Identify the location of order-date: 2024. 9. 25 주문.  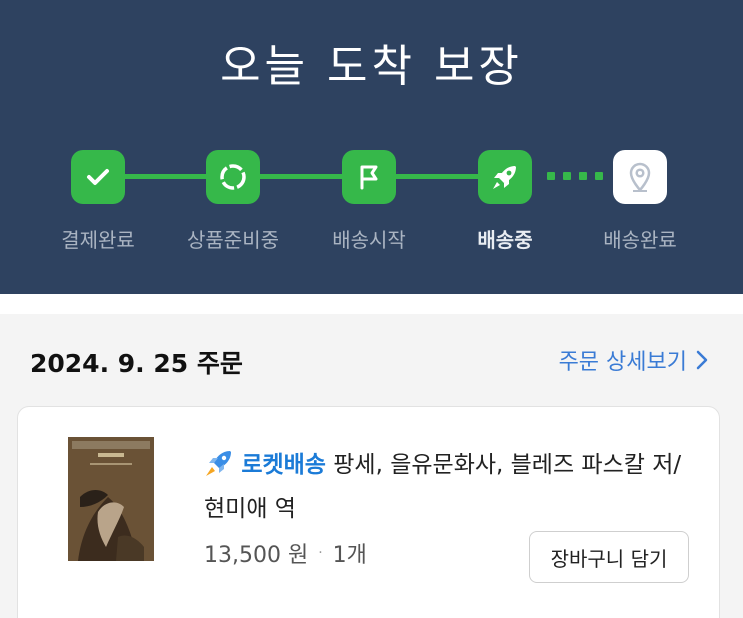
(136, 363).